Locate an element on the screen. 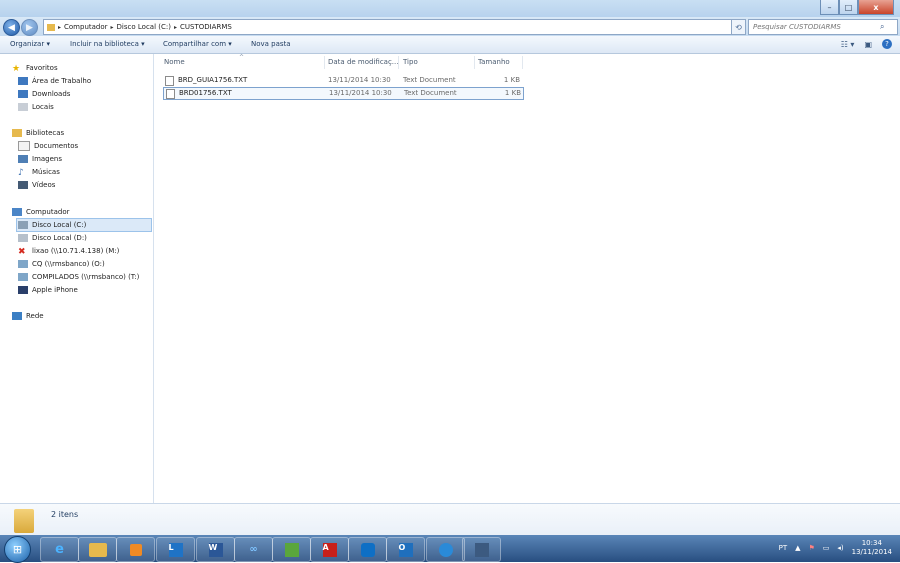 This screenshot has width=900, height=563. window-controls: – □ x is located at coordinates (857, 7).